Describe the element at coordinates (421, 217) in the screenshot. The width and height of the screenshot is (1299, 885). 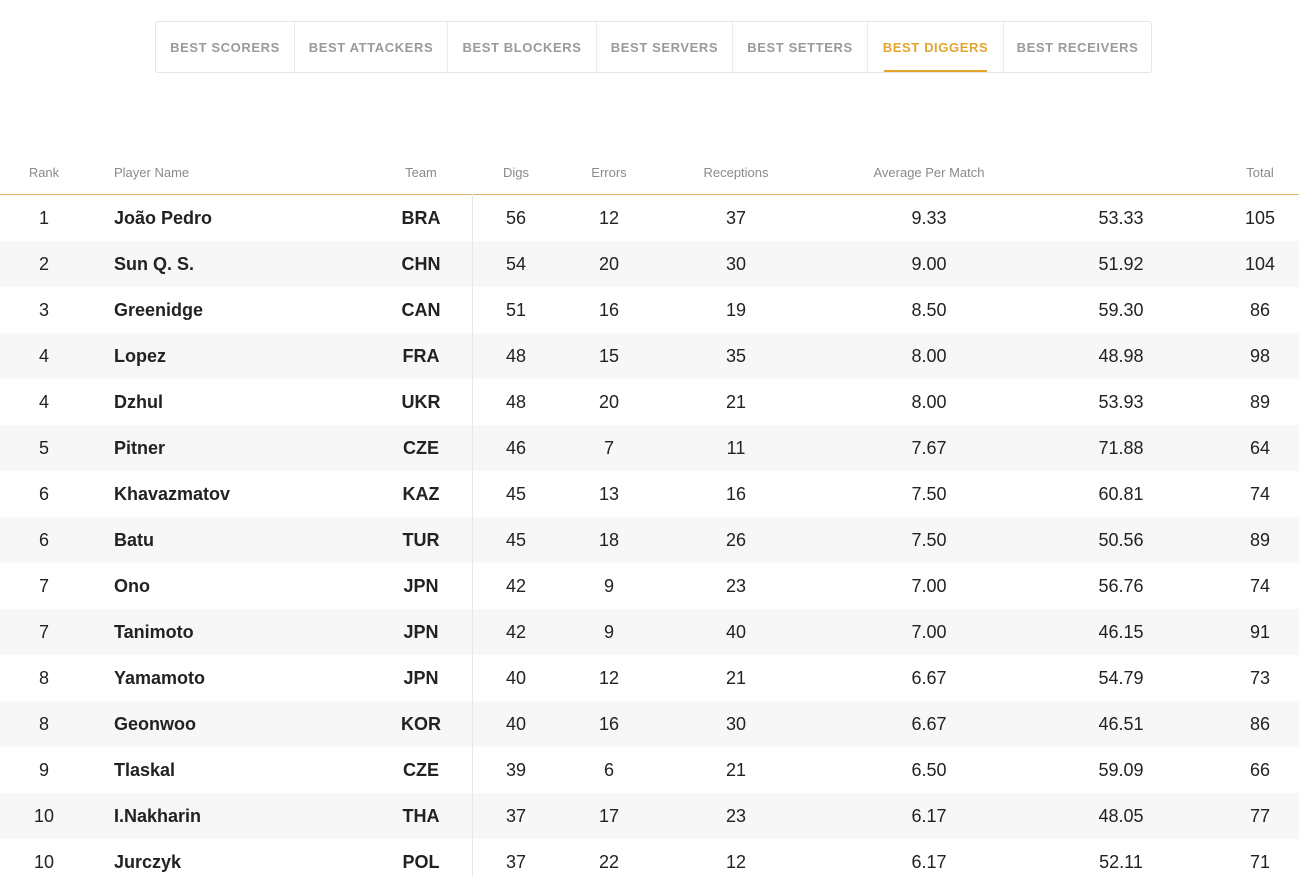
I see `team-cell: BRA` at that location.